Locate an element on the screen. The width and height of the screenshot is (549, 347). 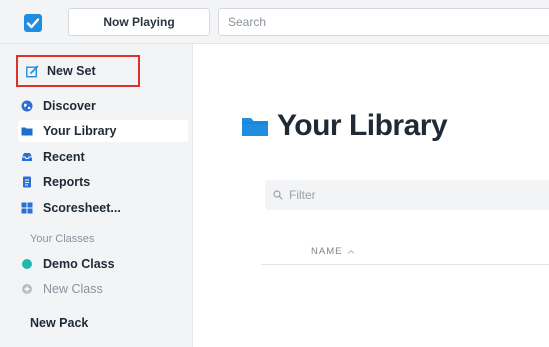
filter-box is located at coordinates (407, 195).